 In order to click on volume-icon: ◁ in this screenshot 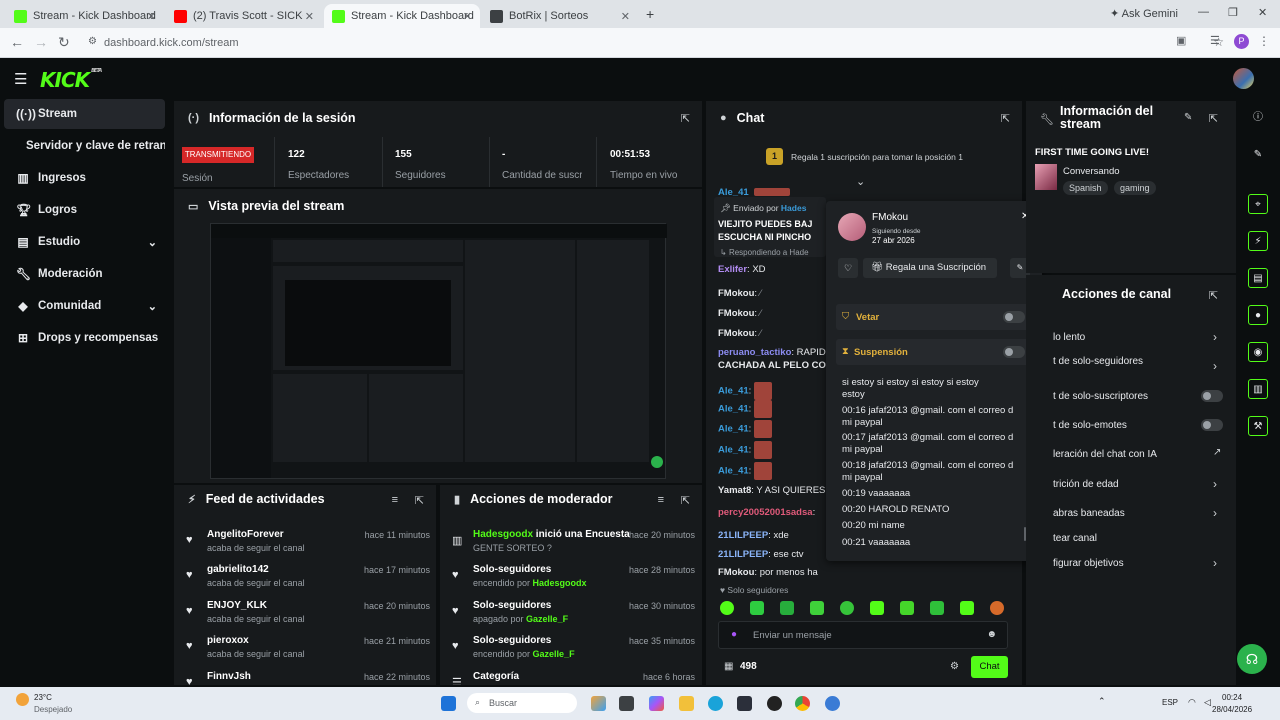, I will do `click(1207, 702)`.